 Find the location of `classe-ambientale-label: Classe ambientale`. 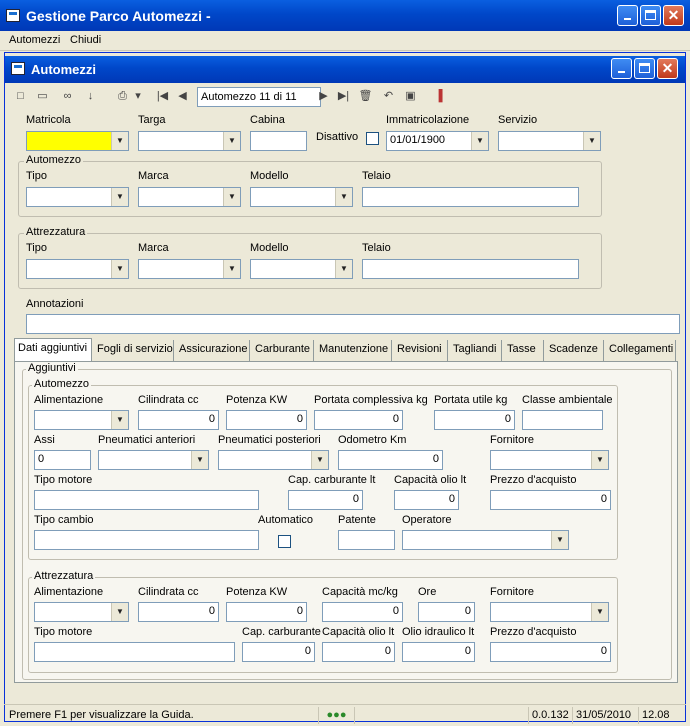

classe-ambientale-label: Classe ambientale is located at coordinates (567, 400).